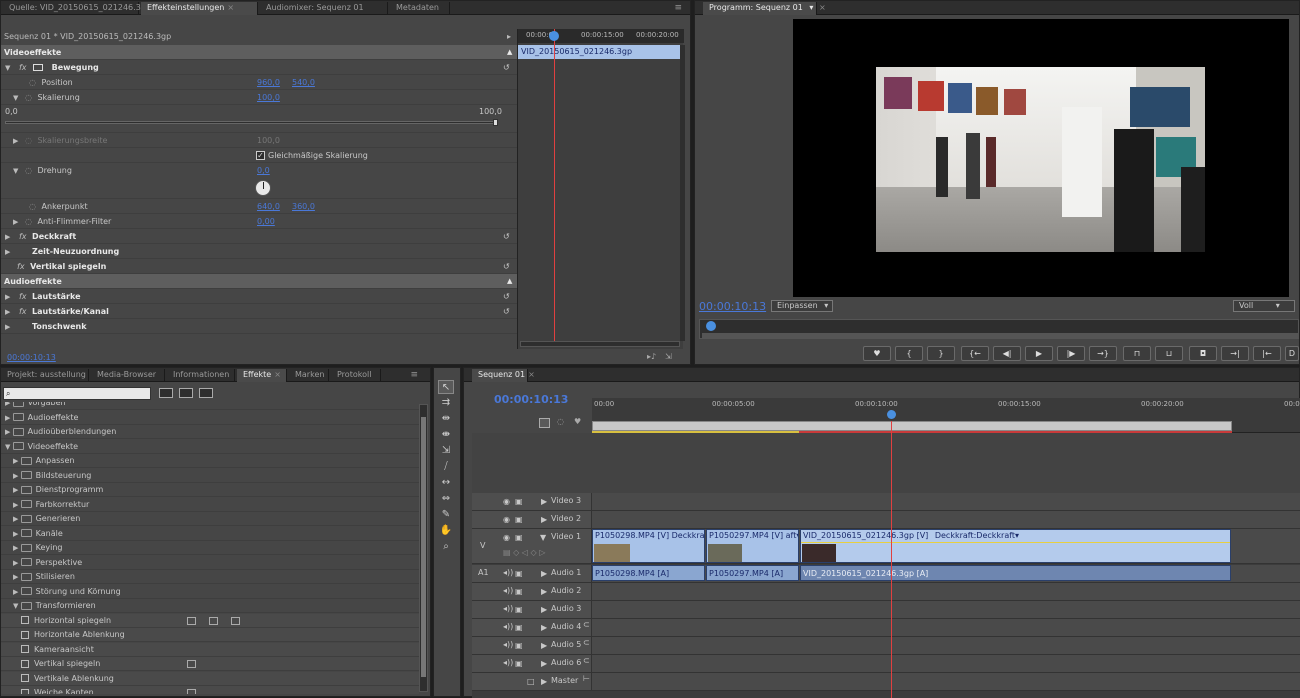 The image size is (1300, 698). Describe the element at coordinates (999, 329) in the screenshot. I see `program-scrub-bar` at that location.